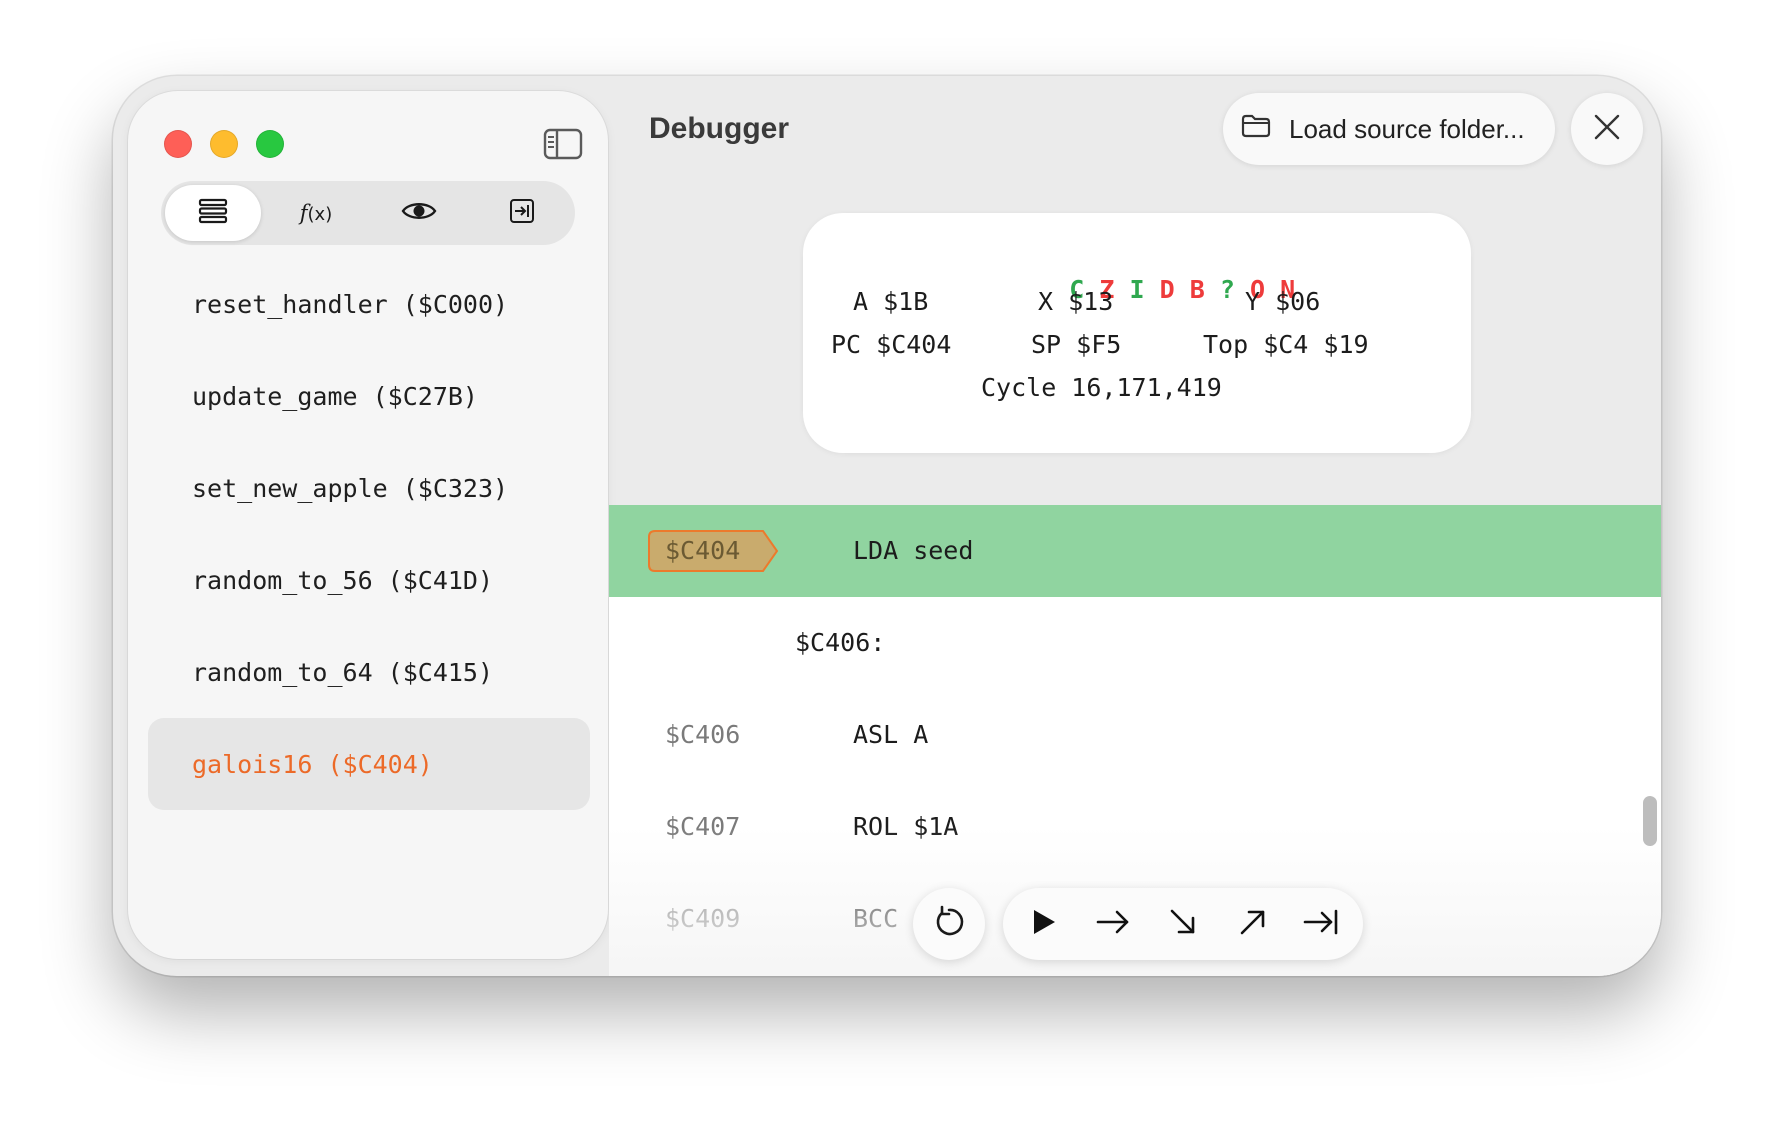 Image resolution: width=1770 pixels, height=1124 pixels. I want to click on step-out-button, so click(1253, 924).